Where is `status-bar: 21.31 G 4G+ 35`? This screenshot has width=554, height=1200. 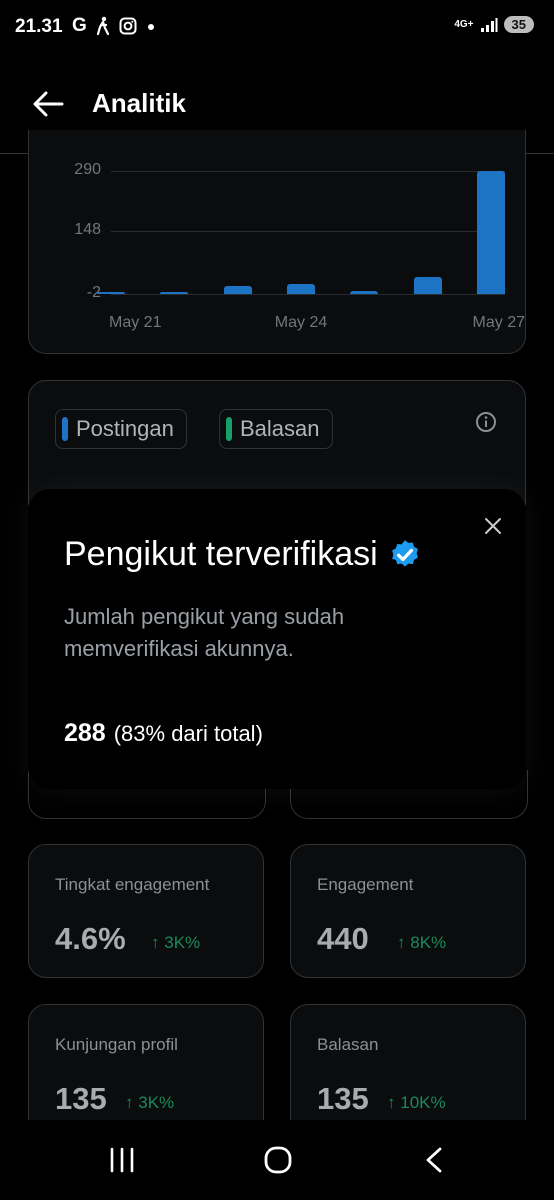 status-bar: 21.31 G 4G+ 35 is located at coordinates (277, 26).